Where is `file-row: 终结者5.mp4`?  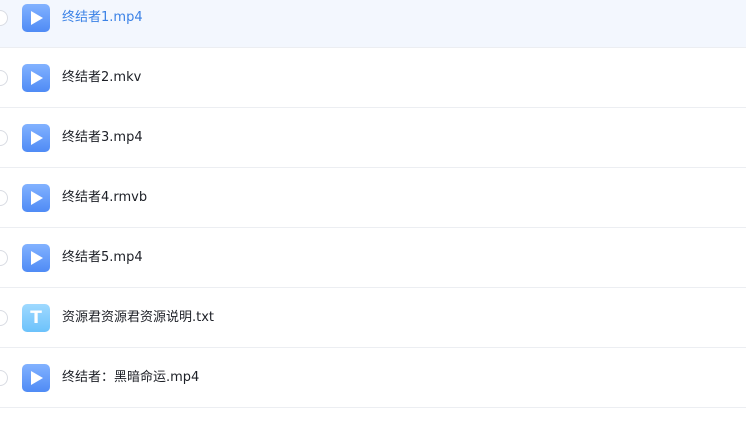 file-row: 终结者5.mp4 is located at coordinates (373, 258).